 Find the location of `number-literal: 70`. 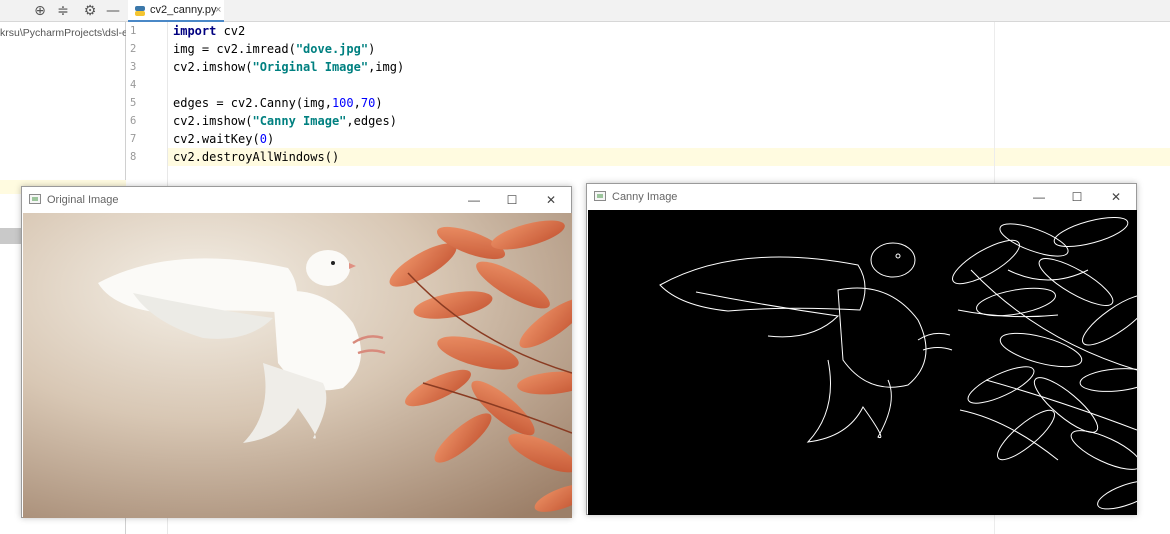

number-literal: 70 is located at coordinates (368, 103).